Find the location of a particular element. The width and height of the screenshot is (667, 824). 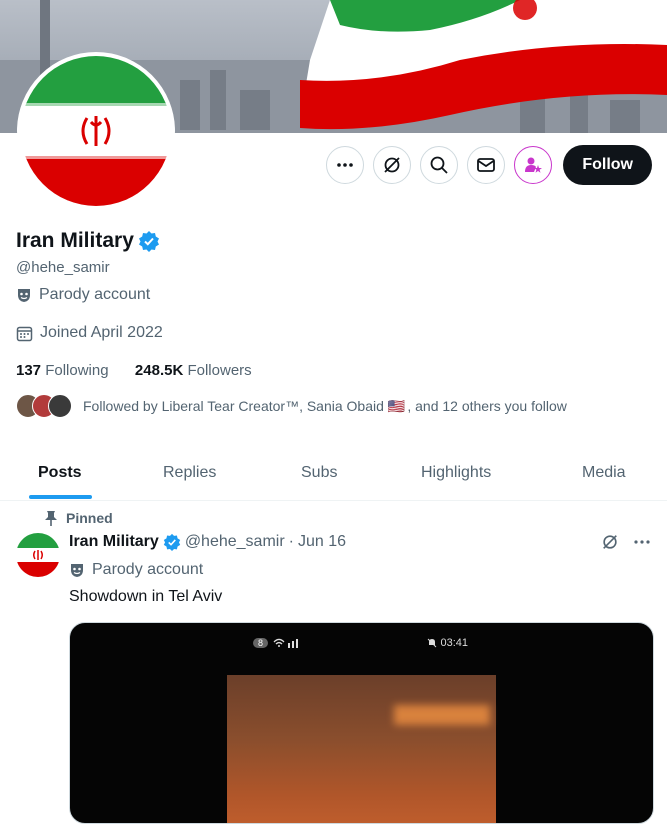

search-icon is located at coordinates (439, 165).